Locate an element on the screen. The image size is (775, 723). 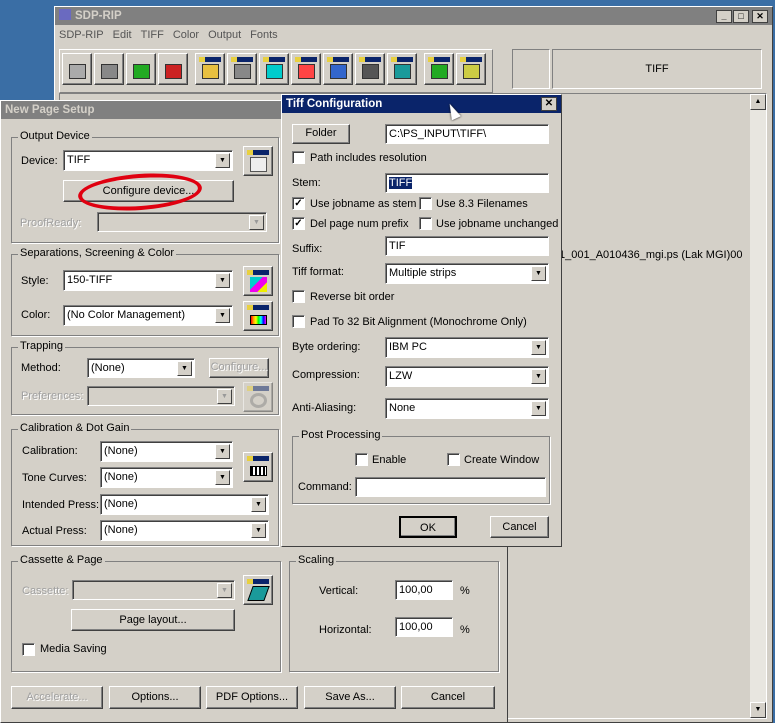
del-page-num-prefix-checkbox: ✓ is located at coordinates (298, 223).